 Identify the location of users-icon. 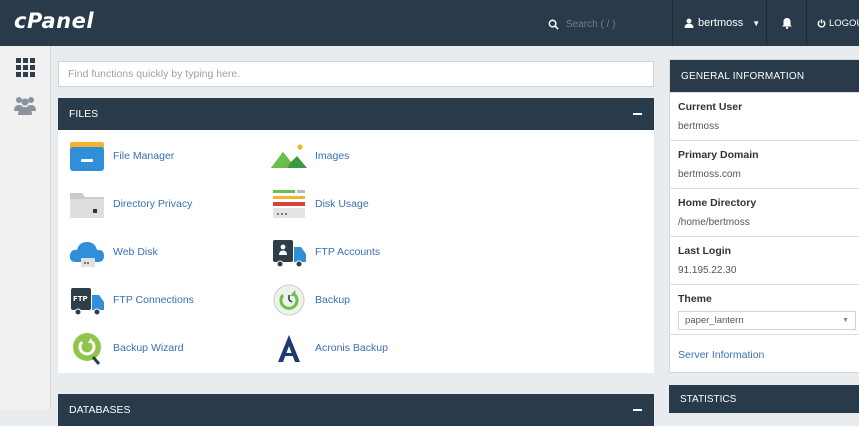
(25, 105).